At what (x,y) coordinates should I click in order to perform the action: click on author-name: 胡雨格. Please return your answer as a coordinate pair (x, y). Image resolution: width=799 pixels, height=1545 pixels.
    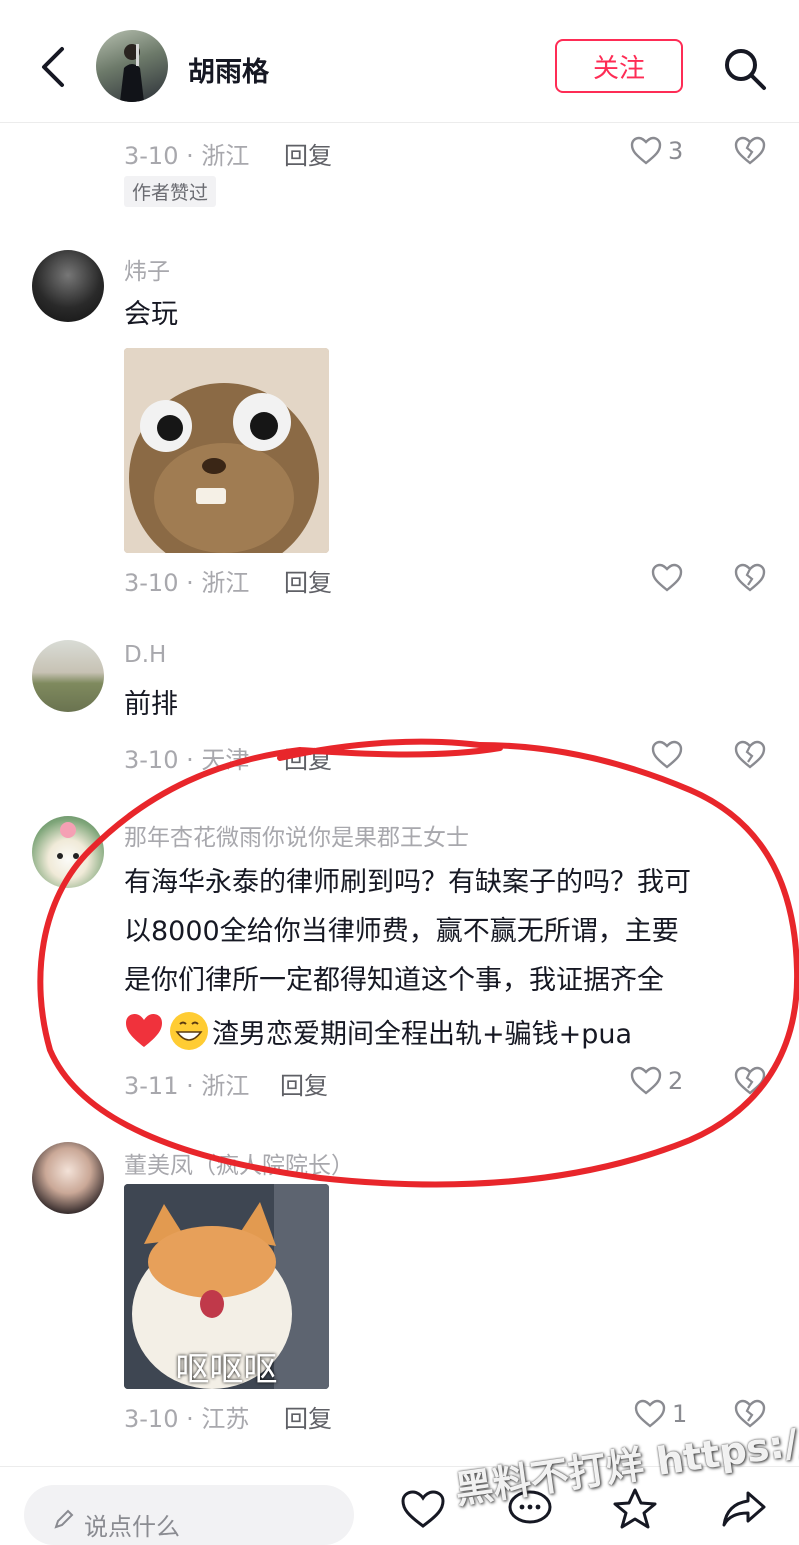
    Looking at the image, I should click on (228, 69).